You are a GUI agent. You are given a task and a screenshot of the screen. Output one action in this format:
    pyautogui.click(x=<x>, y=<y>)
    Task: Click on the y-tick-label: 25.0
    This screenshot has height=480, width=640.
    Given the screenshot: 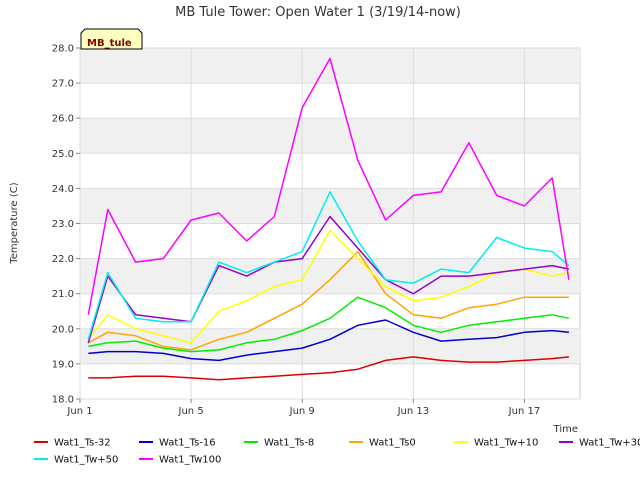 What is the action you would take?
    pyautogui.click(x=63, y=154)
    